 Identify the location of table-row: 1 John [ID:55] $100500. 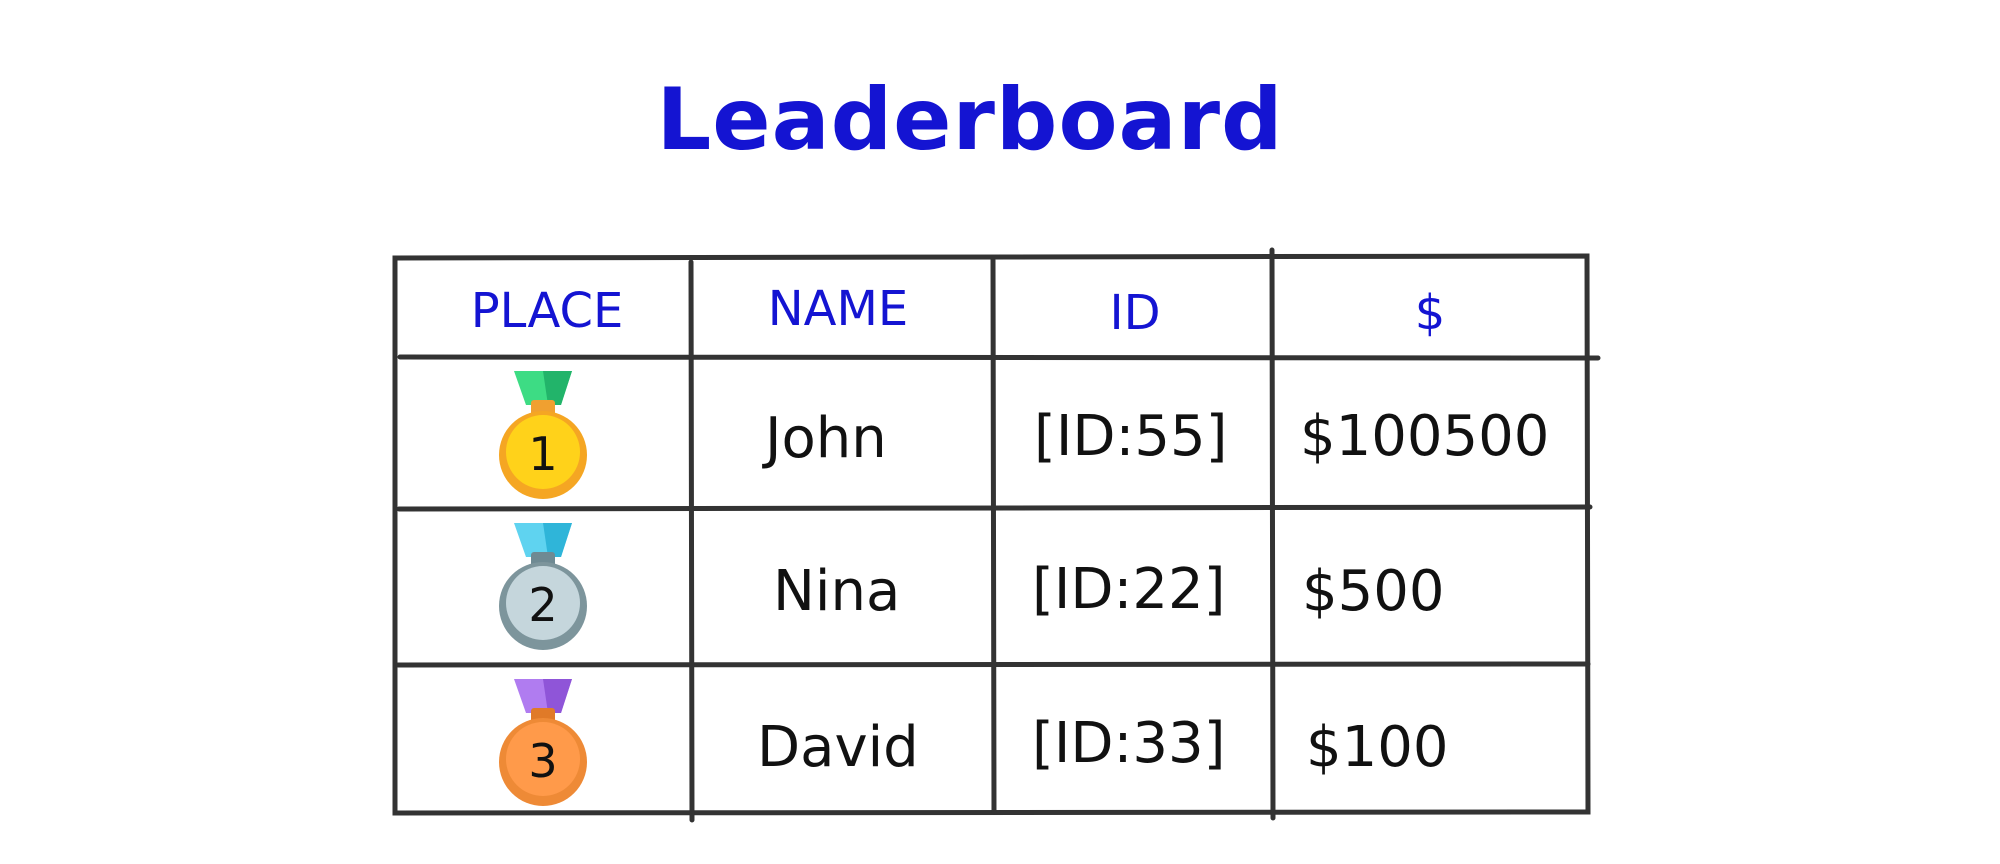
(1024, 435).